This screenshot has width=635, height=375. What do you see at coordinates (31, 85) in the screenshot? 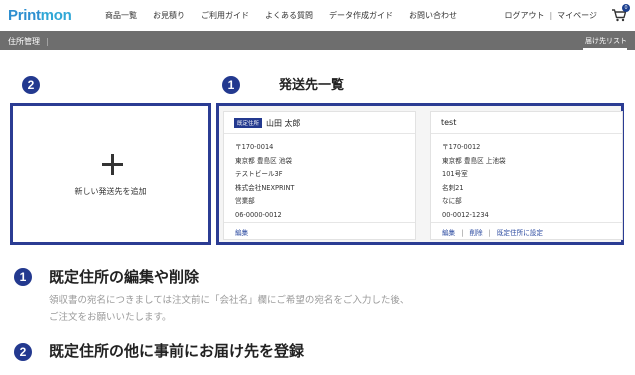
I see `marker-2-add: 2` at bounding box center [31, 85].